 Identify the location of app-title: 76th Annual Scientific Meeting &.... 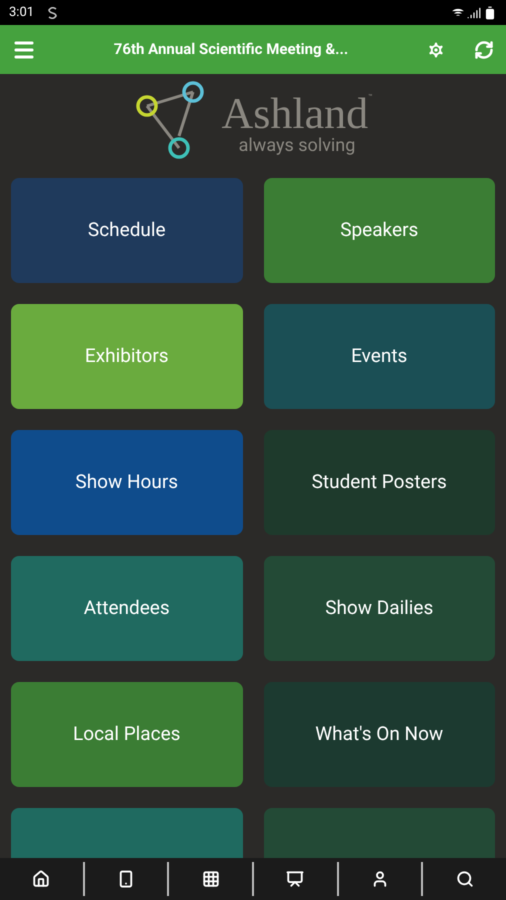
(231, 49).